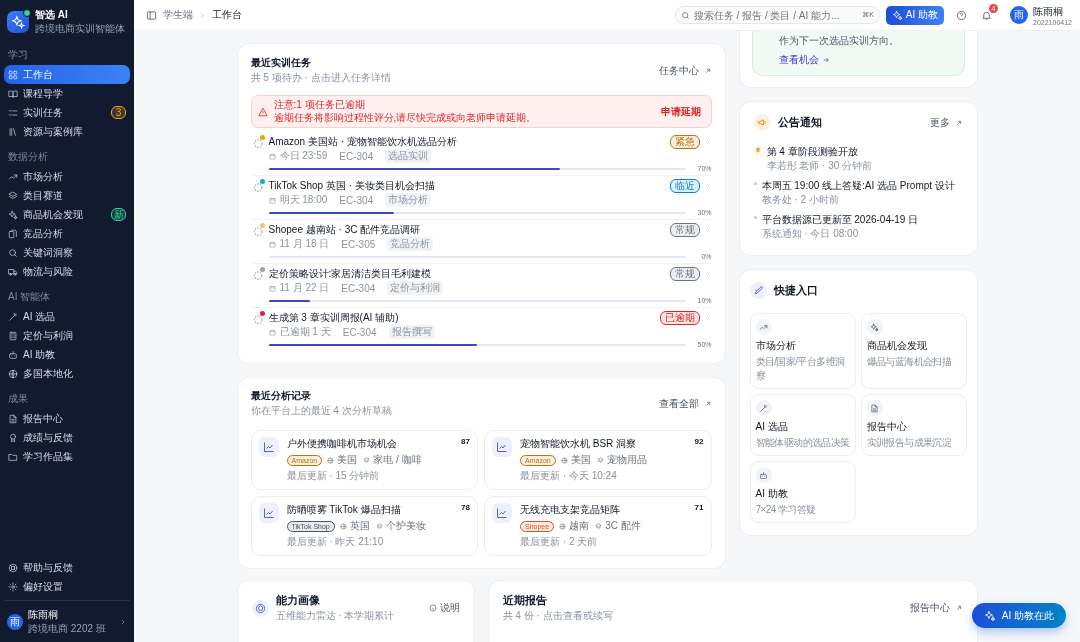 The width and height of the screenshot is (1080, 642). What do you see at coordinates (569, 476) in the screenshot?
I see `record-updated: 最后更新 · 今天 10:24` at bounding box center [569, 476].